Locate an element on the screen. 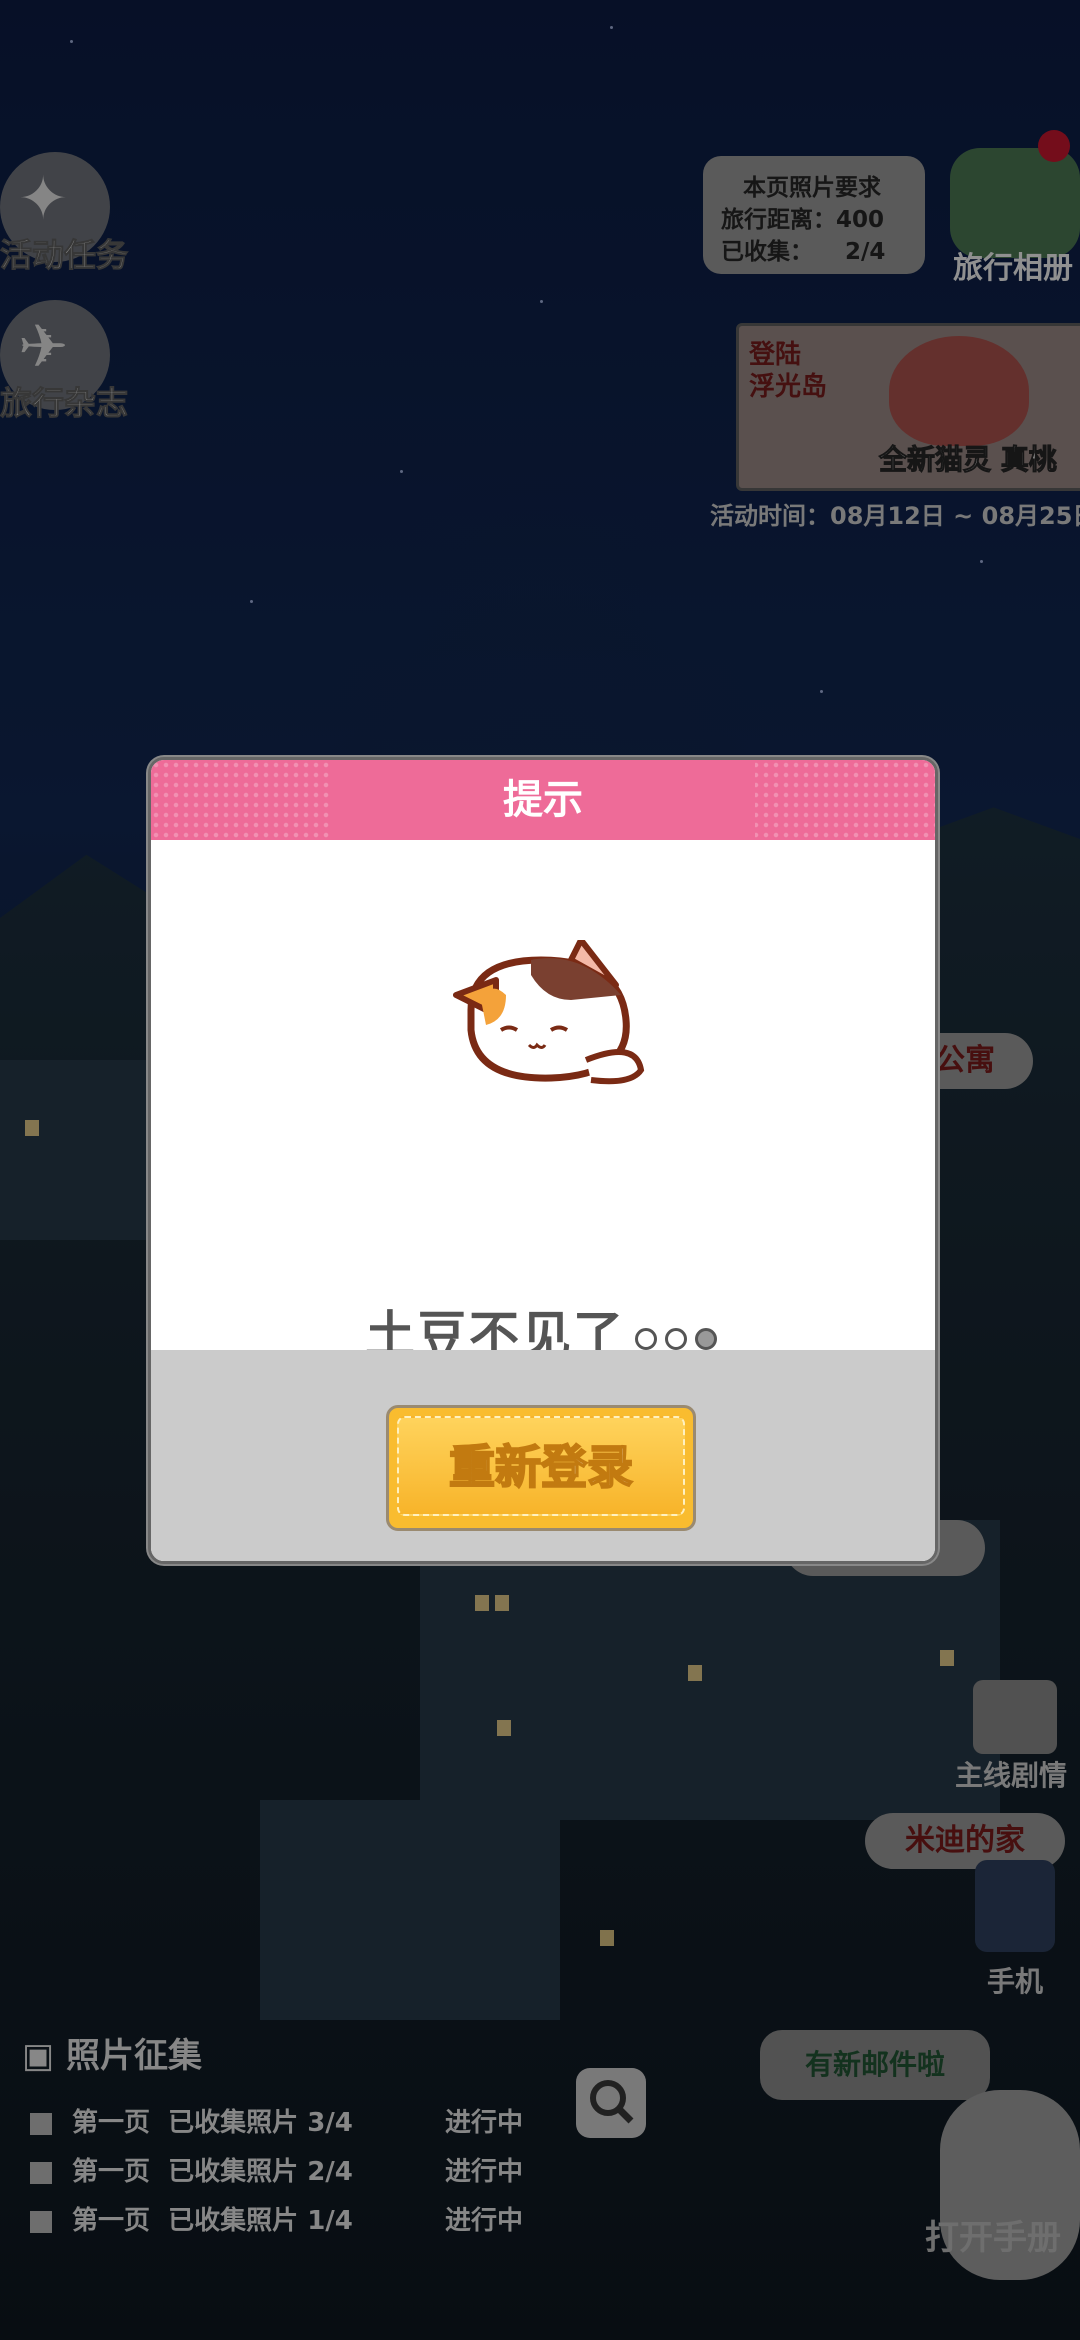 Image resolution: width=1080 pixels, height=2340 pixels. relogin-label: 重新登录 is located at coordinates (541, 1467).